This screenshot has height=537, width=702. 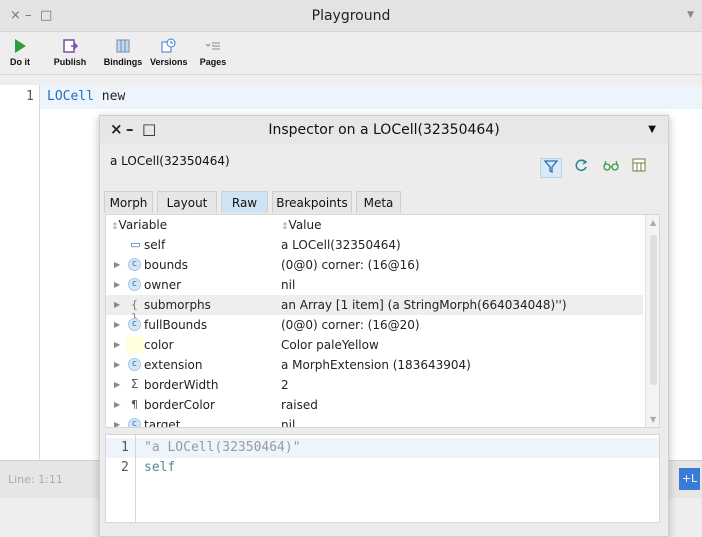 I want to click on class-token: LOCell, so click(x=70, y=96).